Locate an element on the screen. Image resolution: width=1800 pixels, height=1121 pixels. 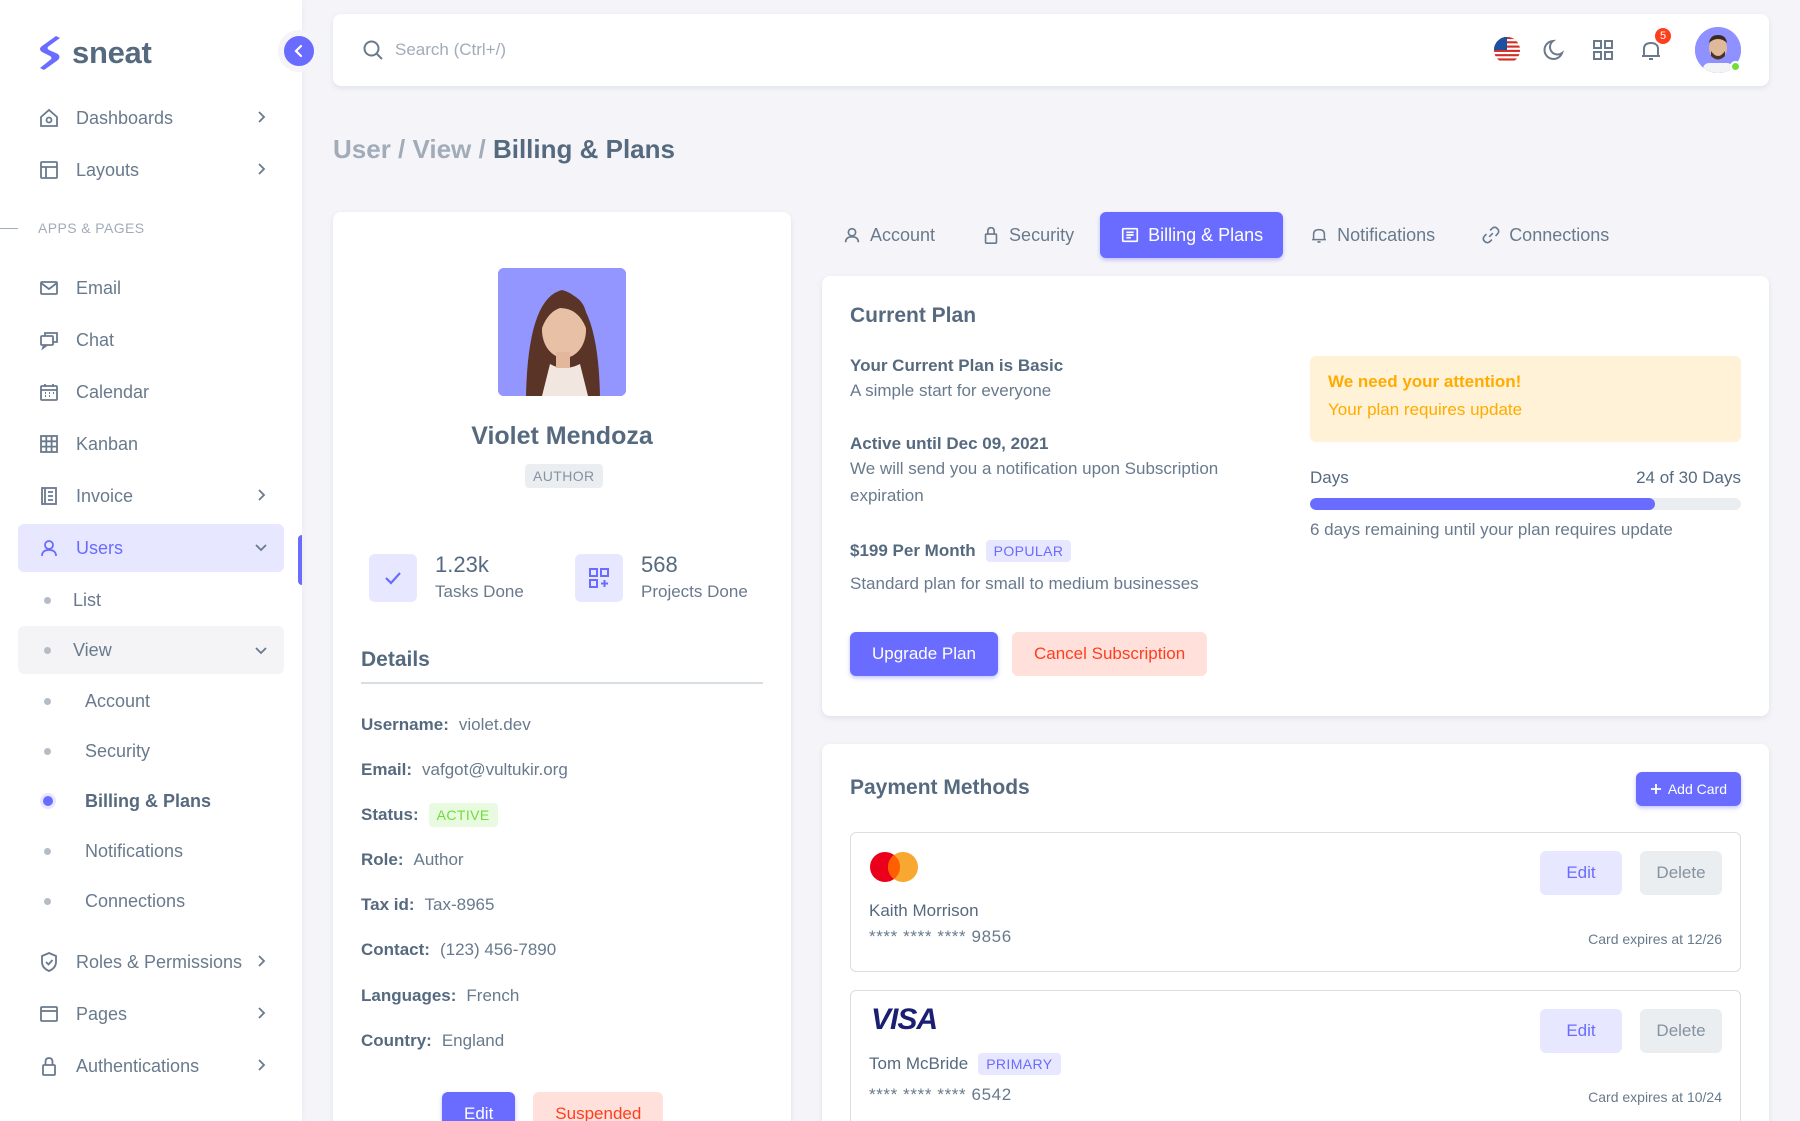
detail-value: England is located at coordinates (473, 1040).